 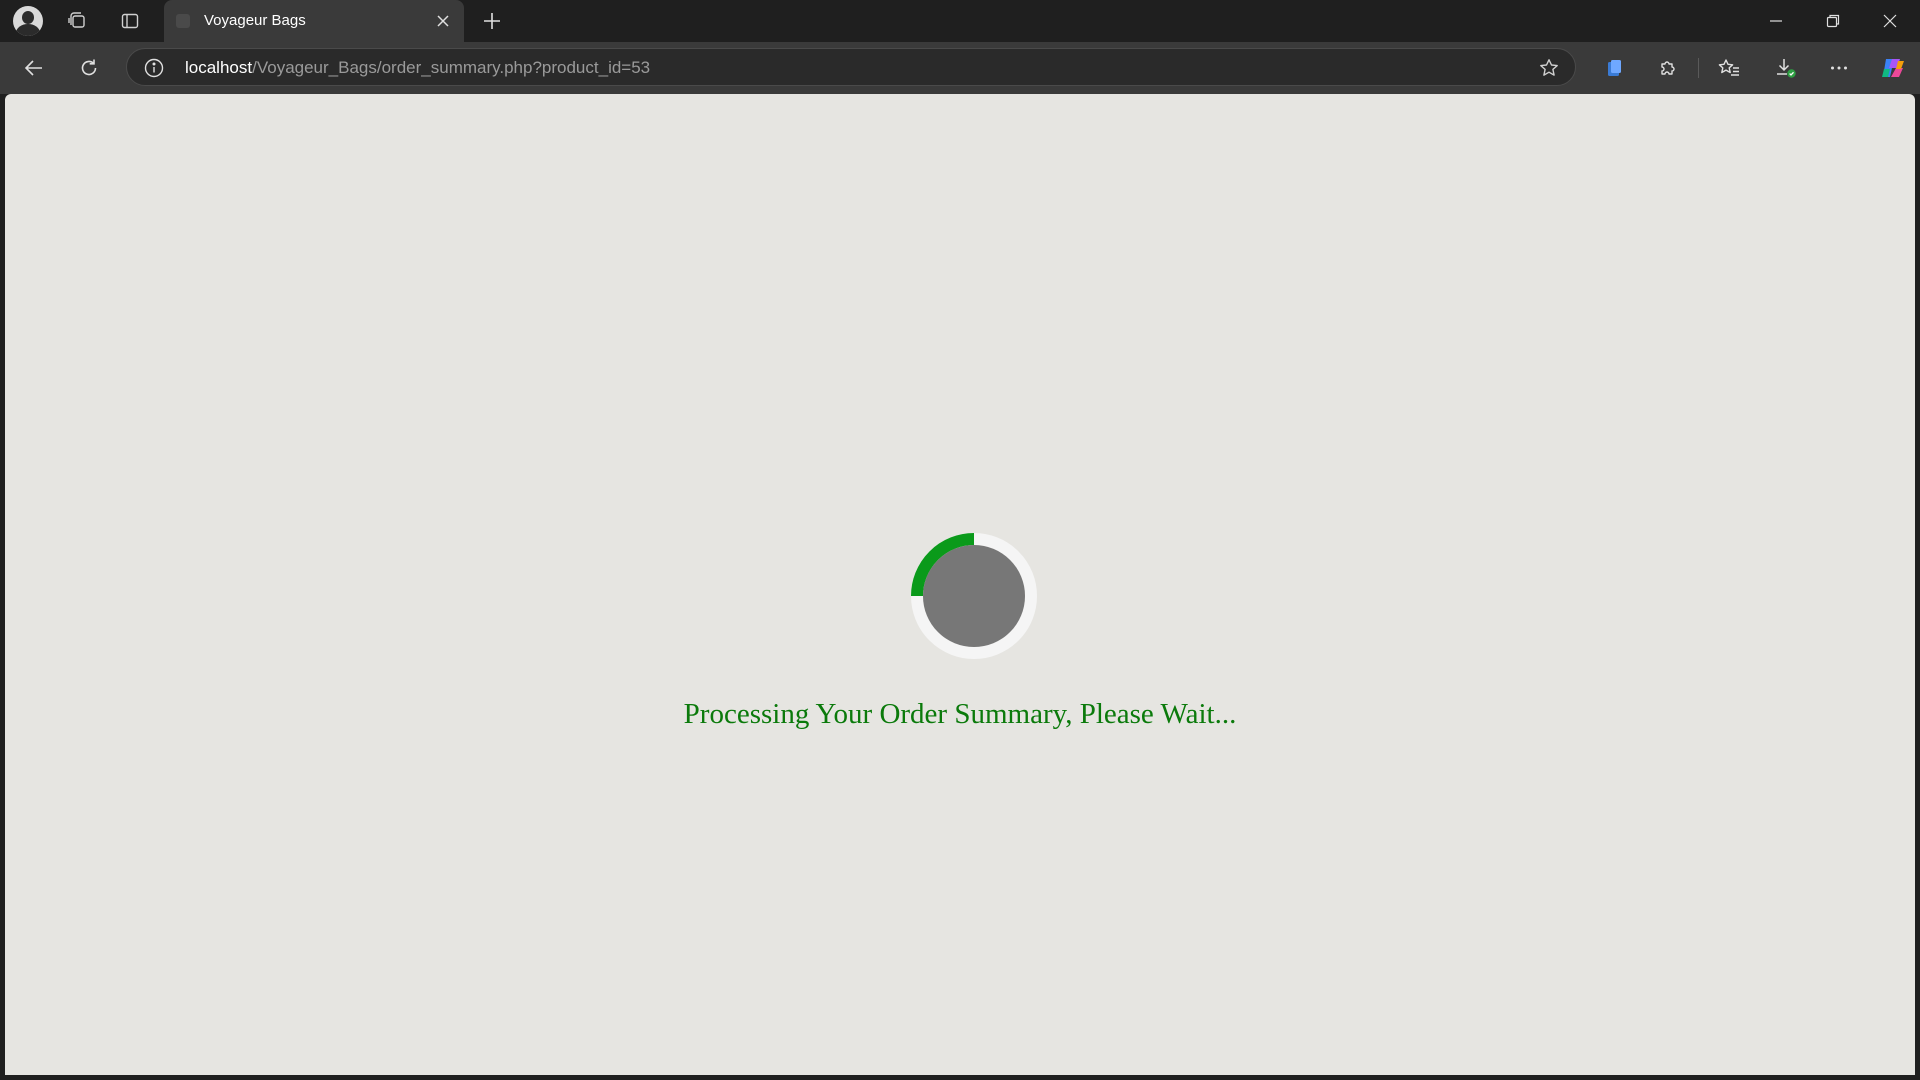 I want to click on workspaces-icon, so click(x=76, y=20).